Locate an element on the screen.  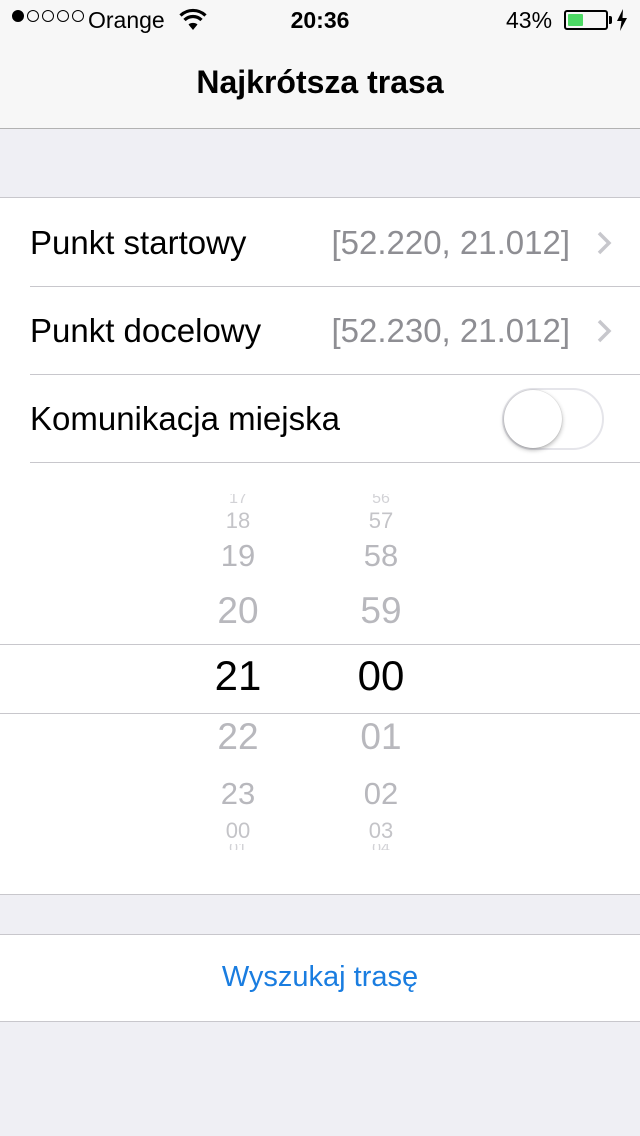
search-route-label: Wyszukaj trasę is located at coordinates (320, 977).